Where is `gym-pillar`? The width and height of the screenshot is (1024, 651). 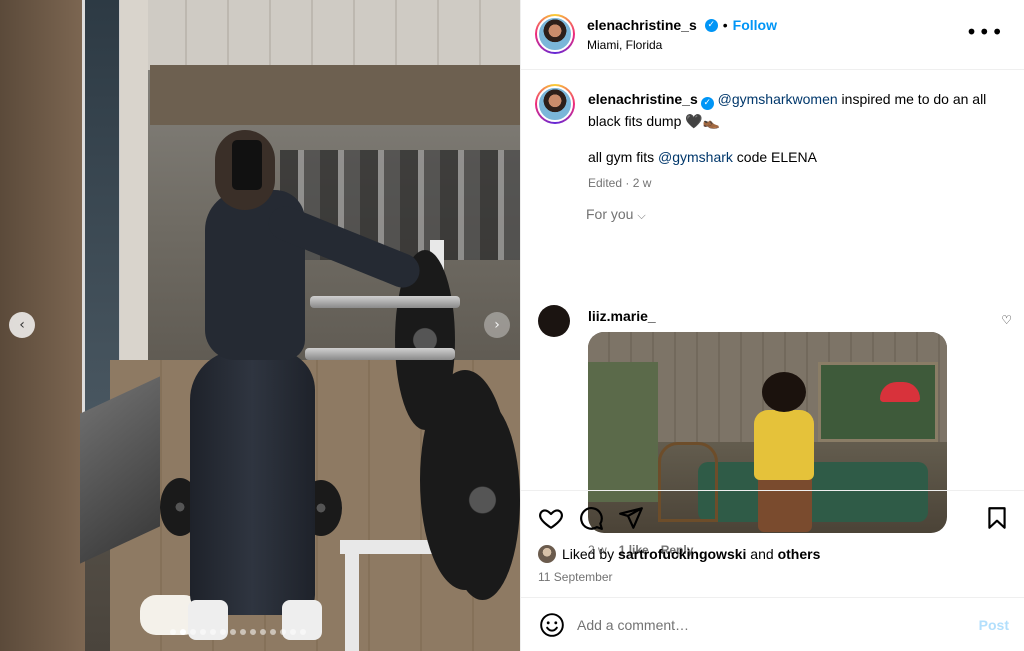
gym-pillar is located at coordinates (134, 200).